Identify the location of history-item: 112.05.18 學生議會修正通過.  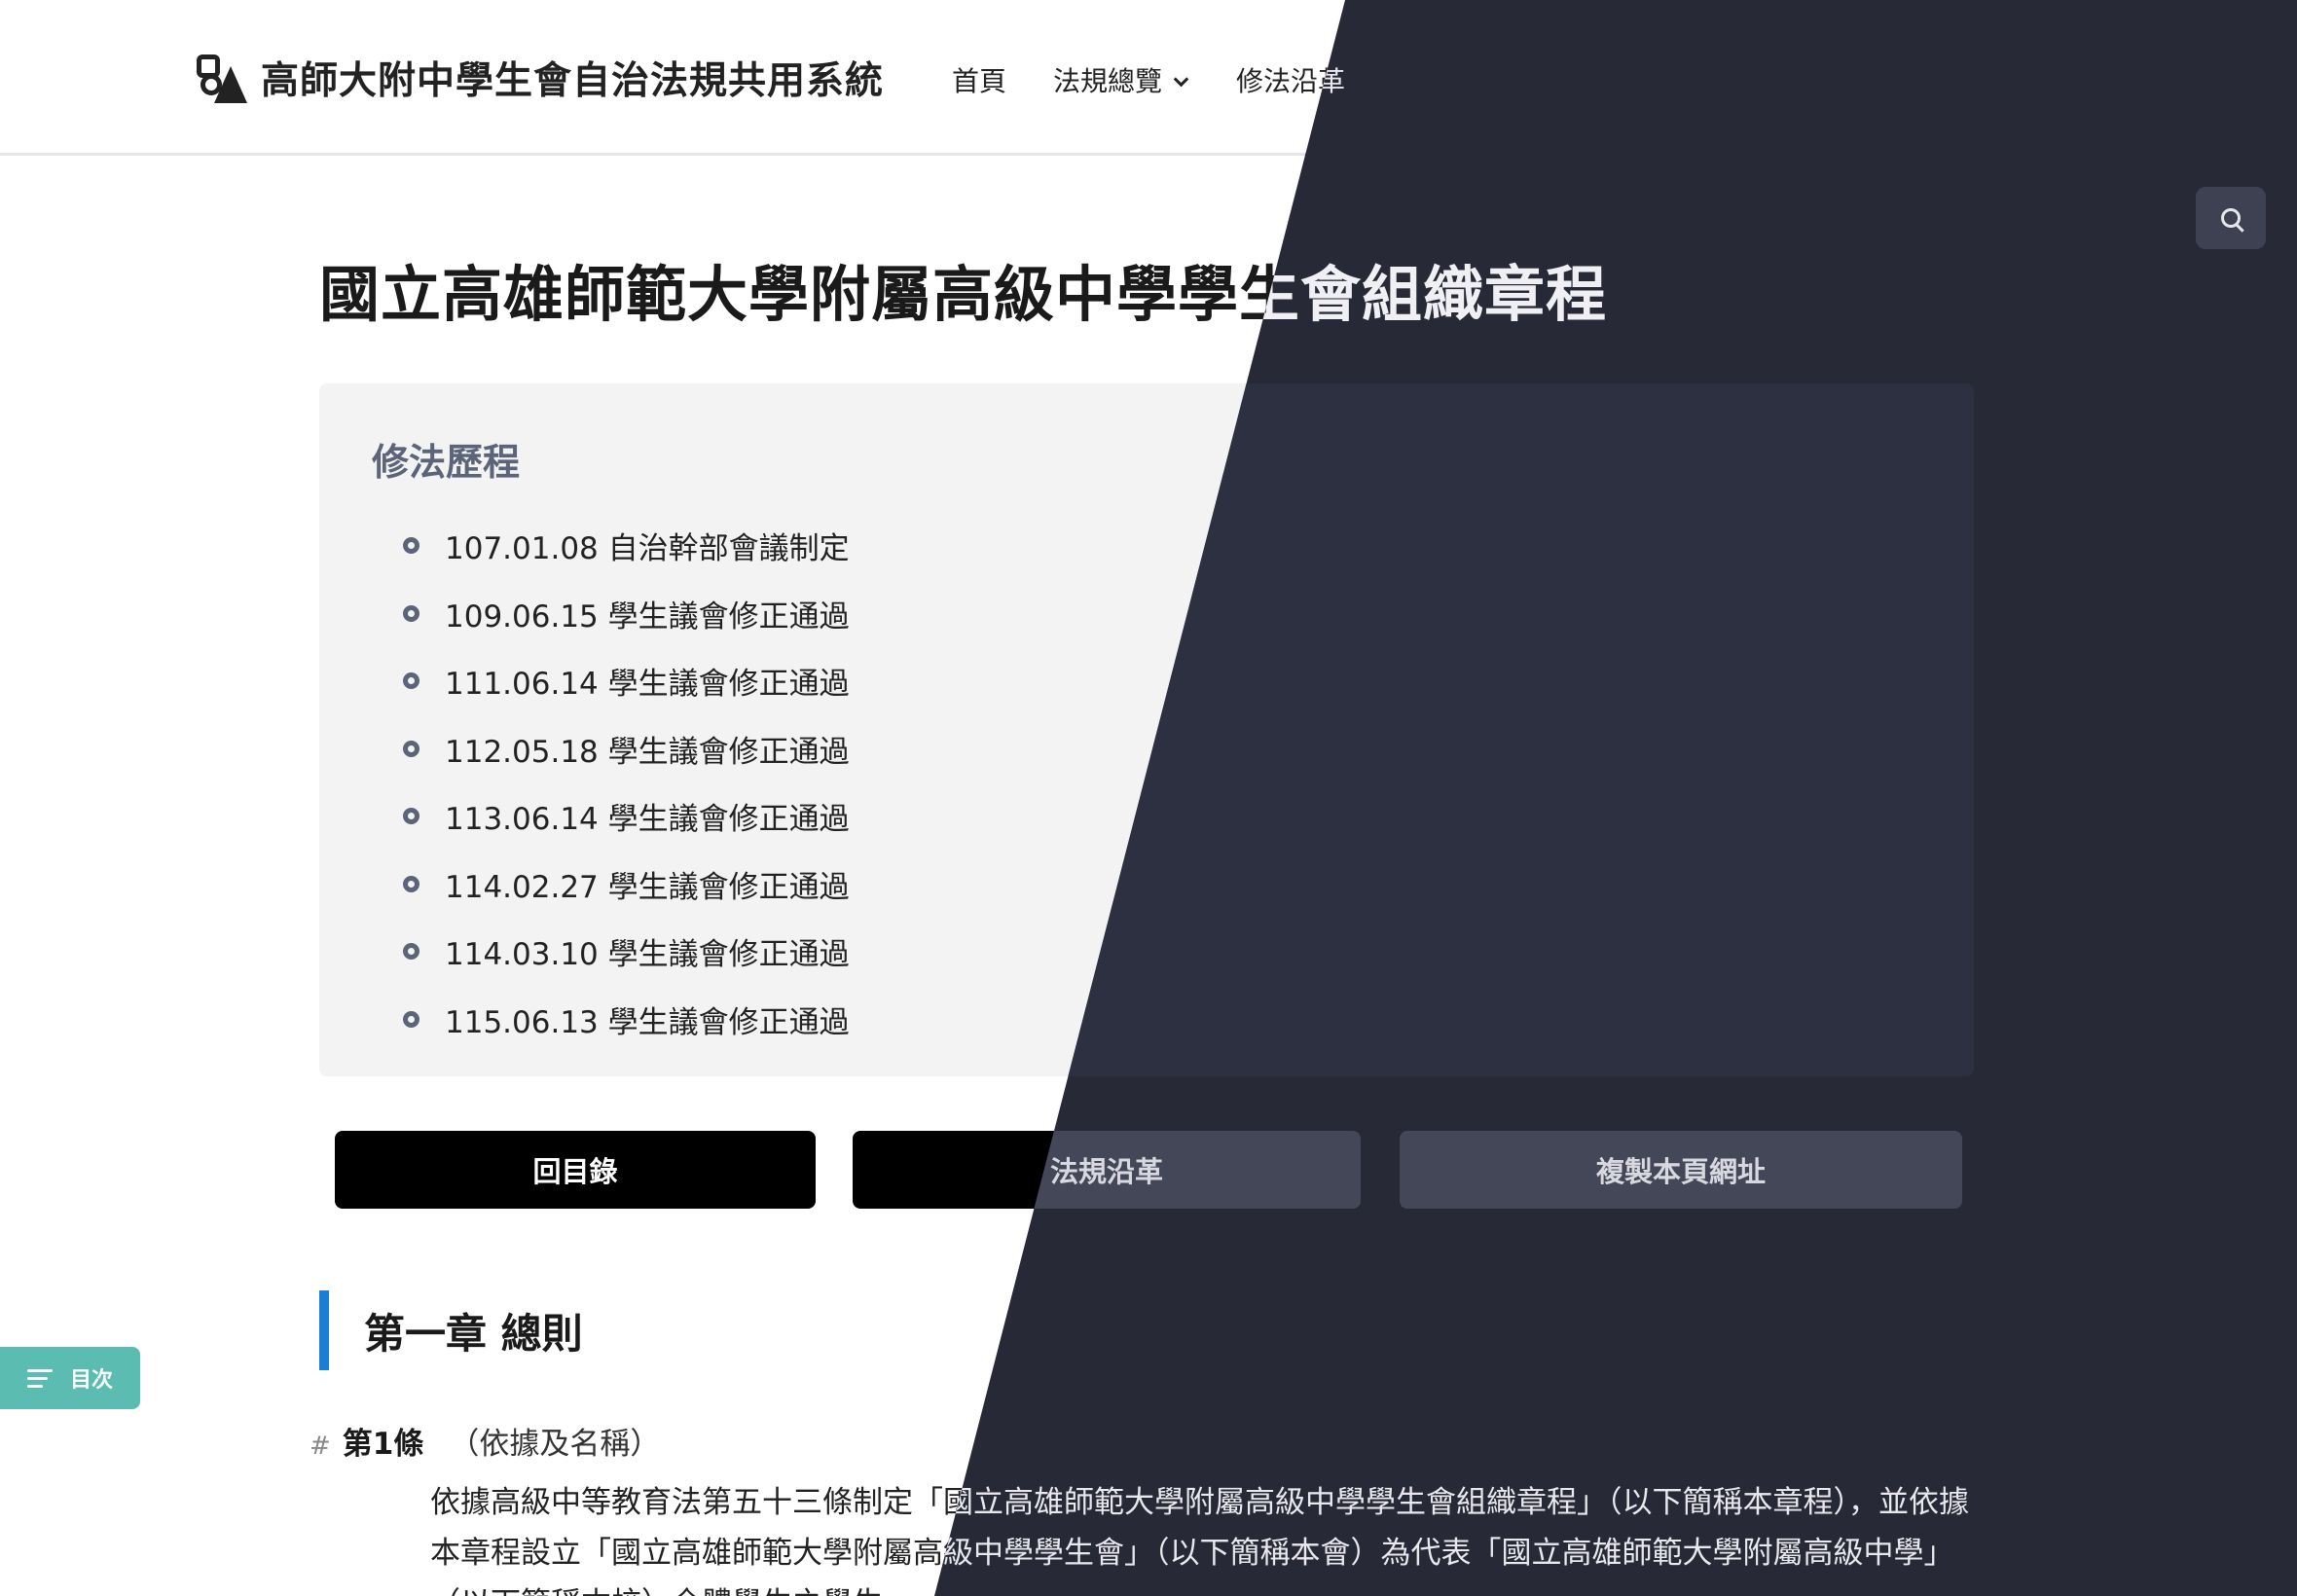
(626, 749).